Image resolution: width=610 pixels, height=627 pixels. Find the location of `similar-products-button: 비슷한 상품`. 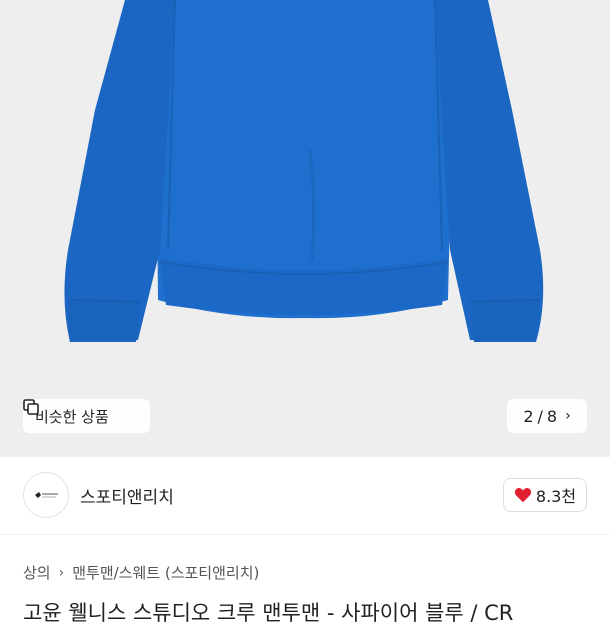

similar-products-button: 비슷한 상품 is located at coordinates (86, 416).